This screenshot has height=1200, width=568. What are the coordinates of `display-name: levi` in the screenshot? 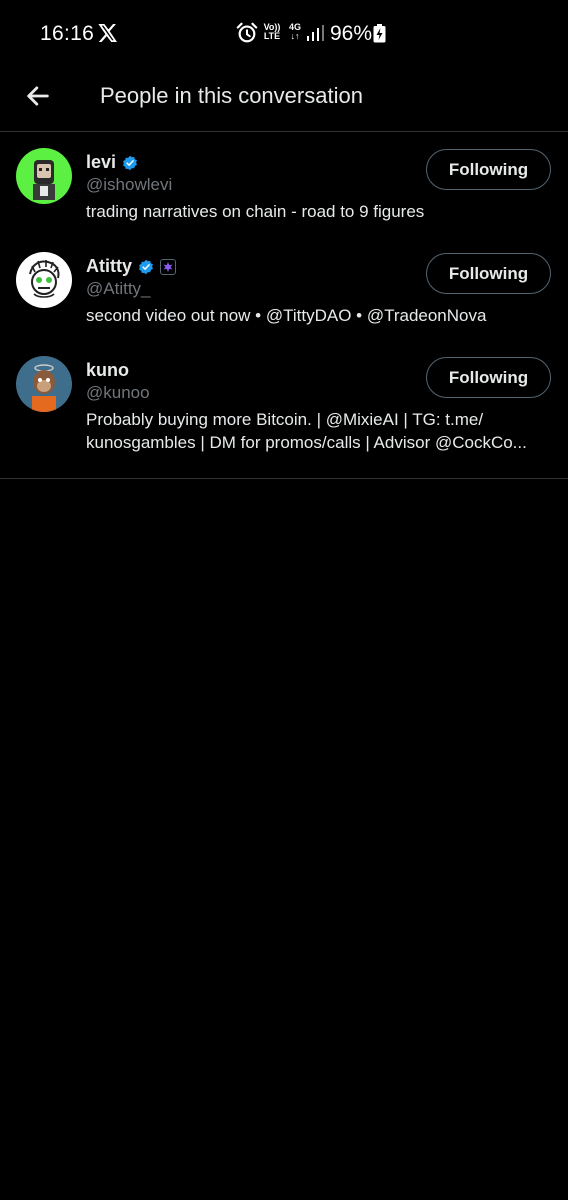 It's located at (101, 162).